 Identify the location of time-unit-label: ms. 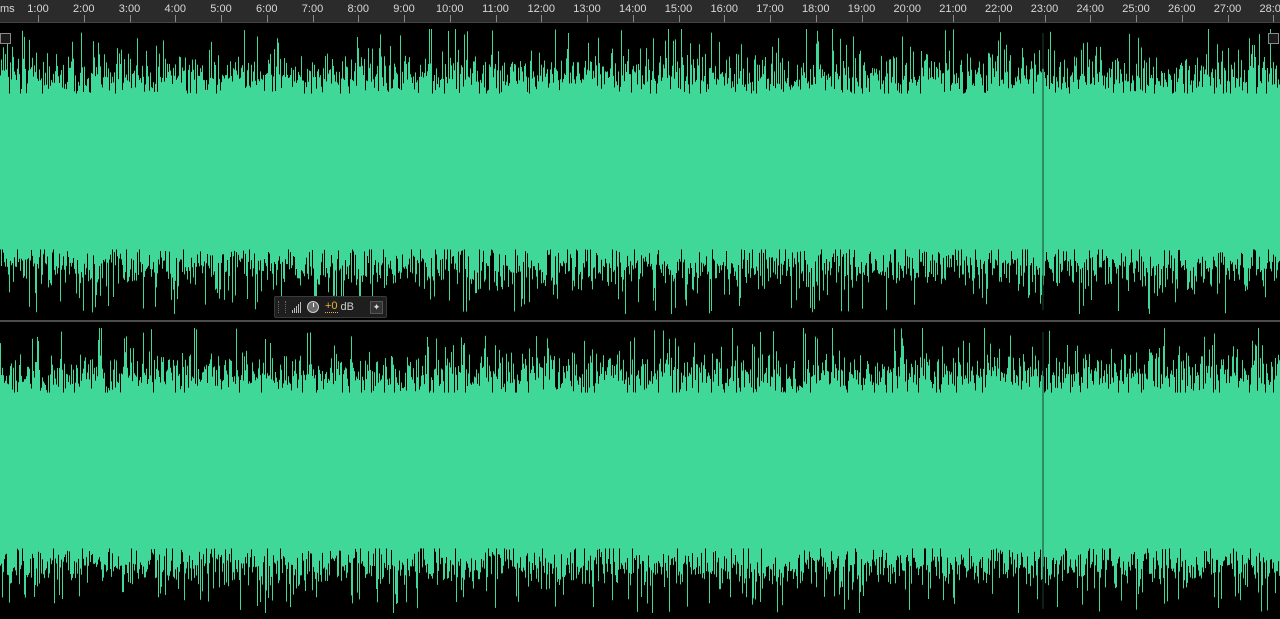
(7, 9).